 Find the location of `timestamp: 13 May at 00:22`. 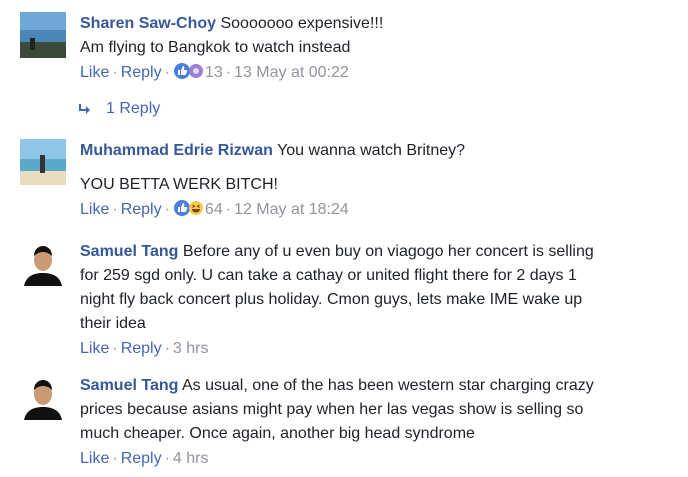

timestamp: 13 May at 00:22 is located at coordinates (291, 72).